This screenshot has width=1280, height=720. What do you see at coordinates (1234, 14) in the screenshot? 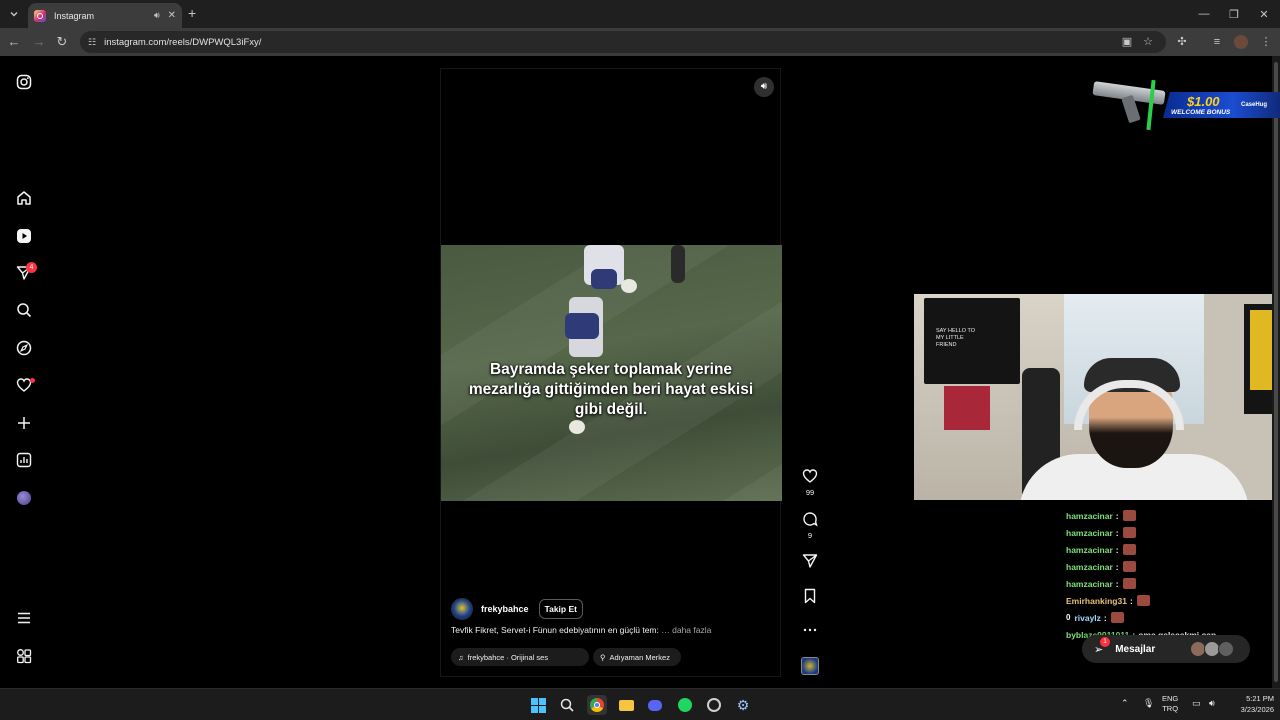
I see `restore-button: ❐` at bounding box center [1234, 14].